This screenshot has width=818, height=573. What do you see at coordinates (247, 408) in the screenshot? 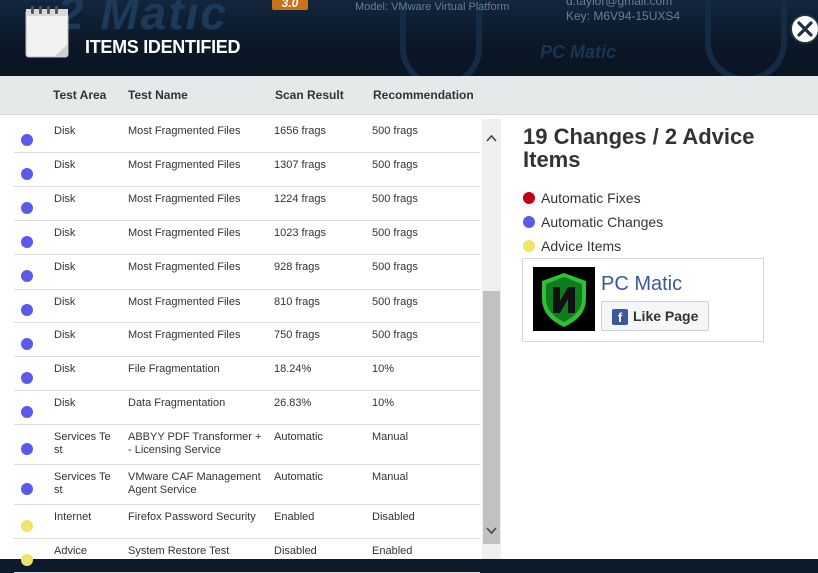
I see `table-row: Disk Data Fragmentation 26.83% 10%` at bounding box center [247, 408].